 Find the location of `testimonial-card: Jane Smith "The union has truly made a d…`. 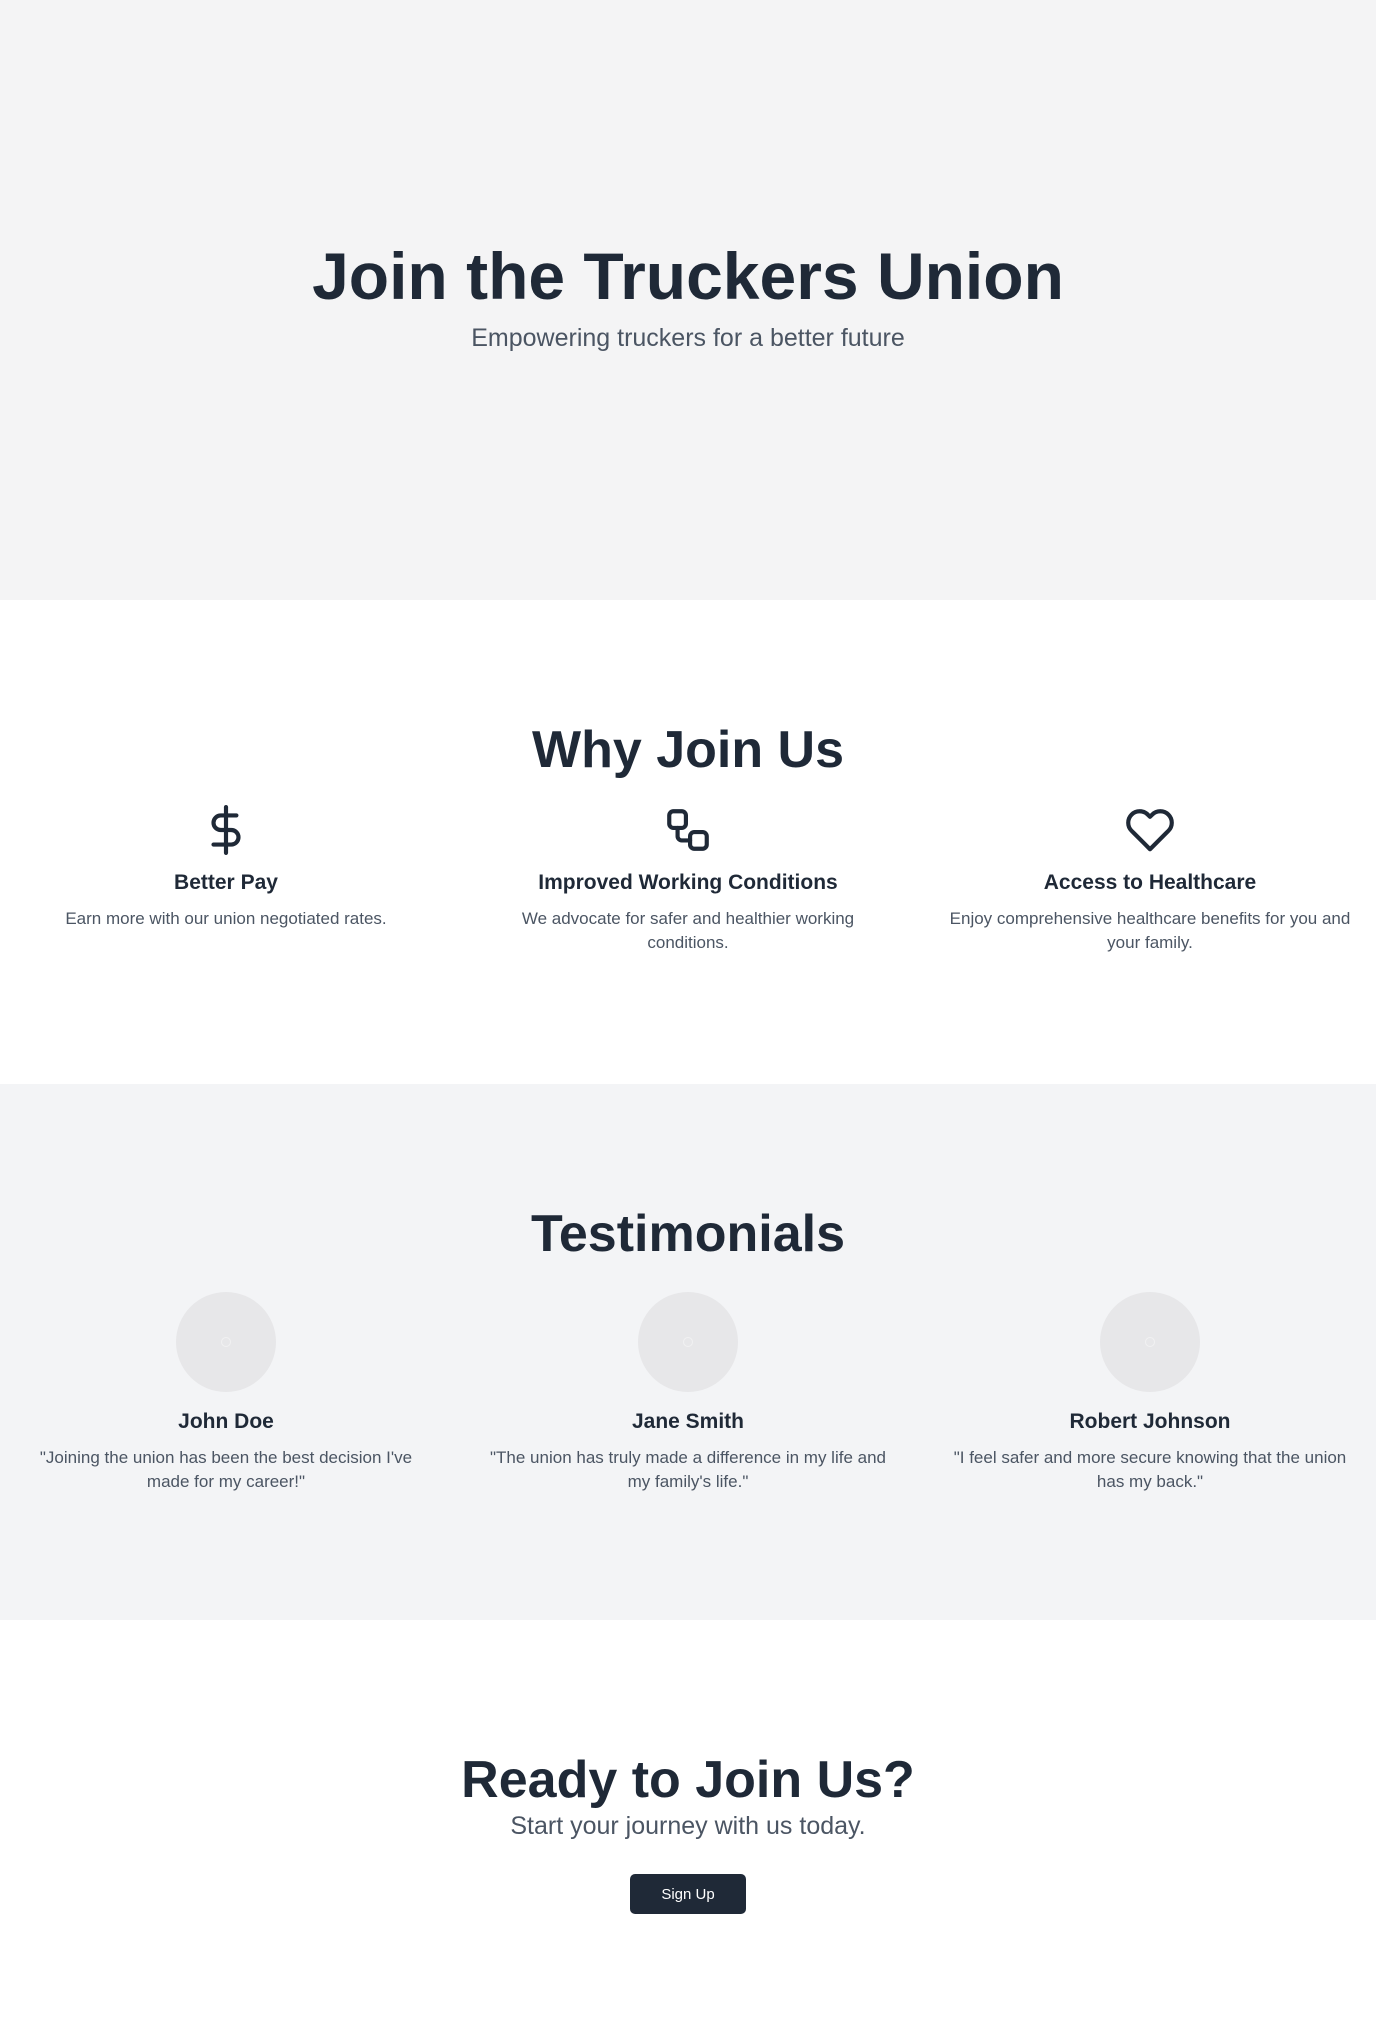

testimonial-card: Jane Smith "The union has truly made a d… is located at coordinates (688, 1393).